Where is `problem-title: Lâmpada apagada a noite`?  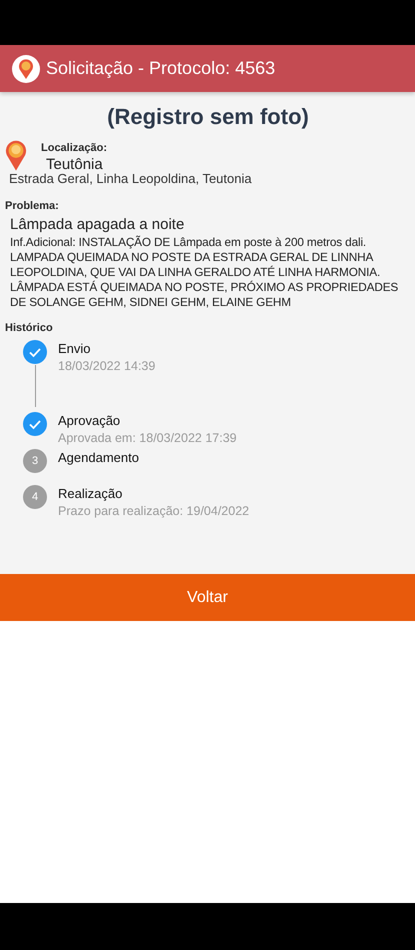 problem-title: Lâmpada apagada a noite is located at coordinates (98, 224).